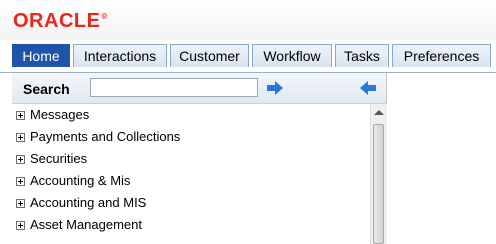 The image size is (496, 244). Describe the element at coordinates (46, 89) in the screenshot. I see `search-label: Search` at that location.